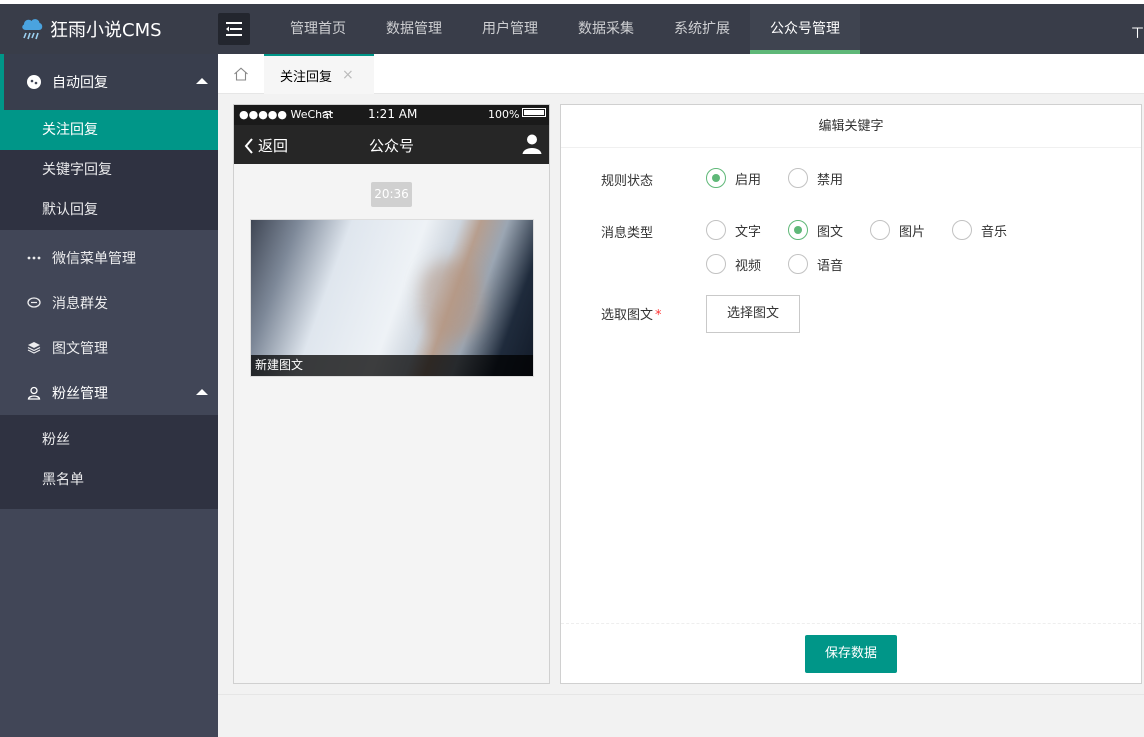  What do you see at coordinates (753, 314) in the screenshot?
I see `select-news-button: 选择图文` at bounding box center [753, 314].